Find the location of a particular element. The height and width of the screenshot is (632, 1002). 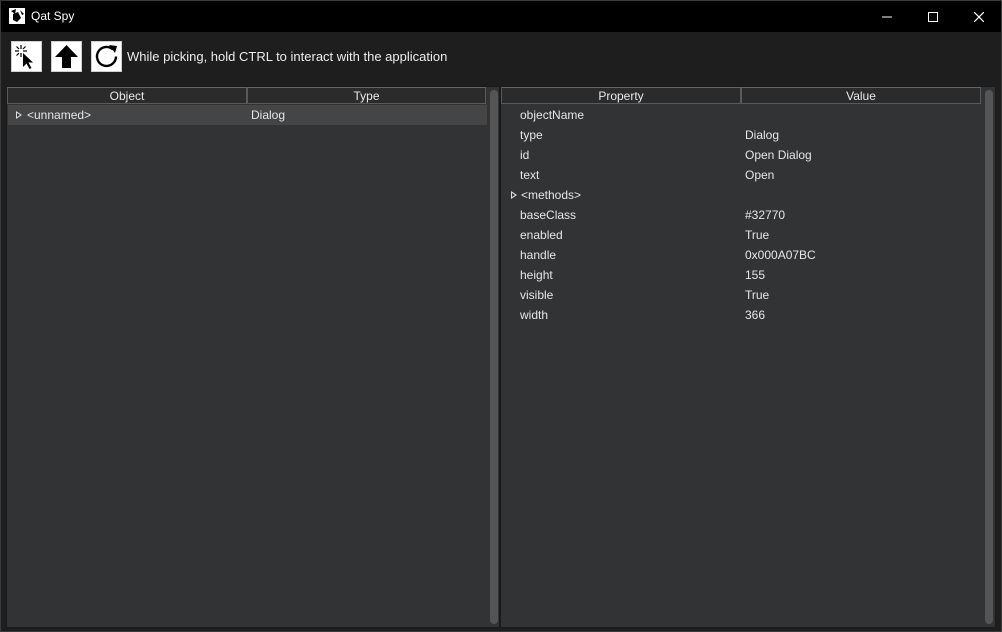

select-parent-button is located at coordinates (66, 56).